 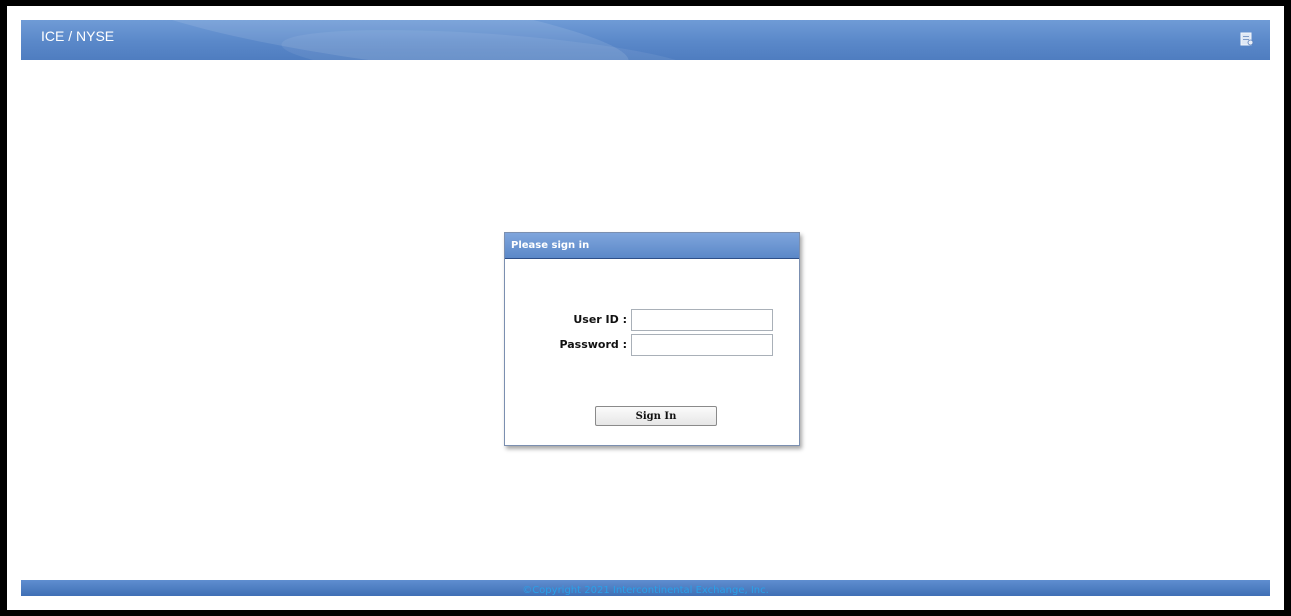 I want to click on user-id-input, so click(x=702, y=320).